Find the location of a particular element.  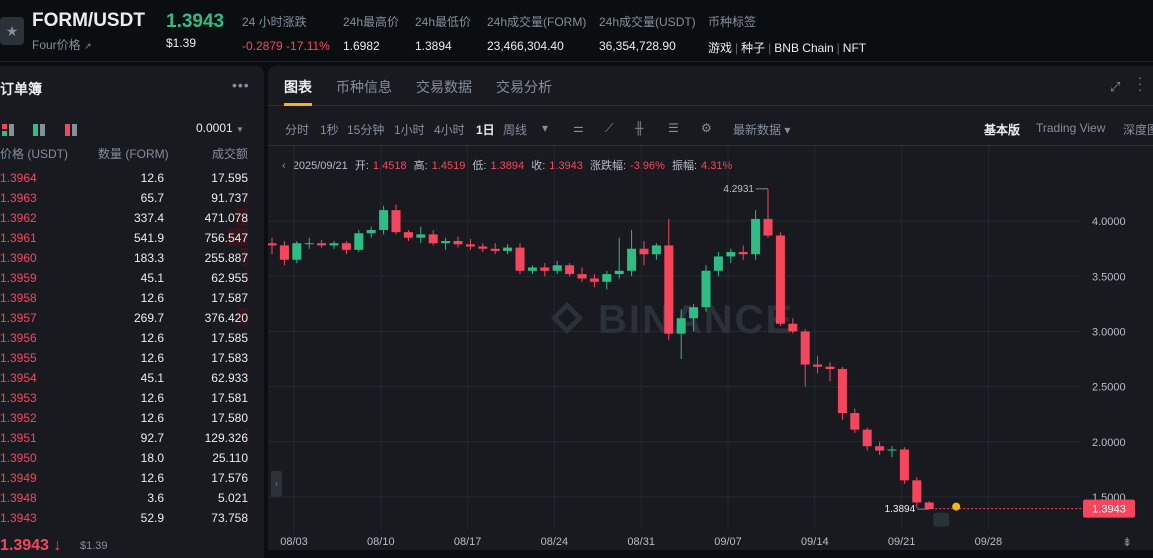

chevron-down-icon: ▾ is located at coordinates (787, 130).